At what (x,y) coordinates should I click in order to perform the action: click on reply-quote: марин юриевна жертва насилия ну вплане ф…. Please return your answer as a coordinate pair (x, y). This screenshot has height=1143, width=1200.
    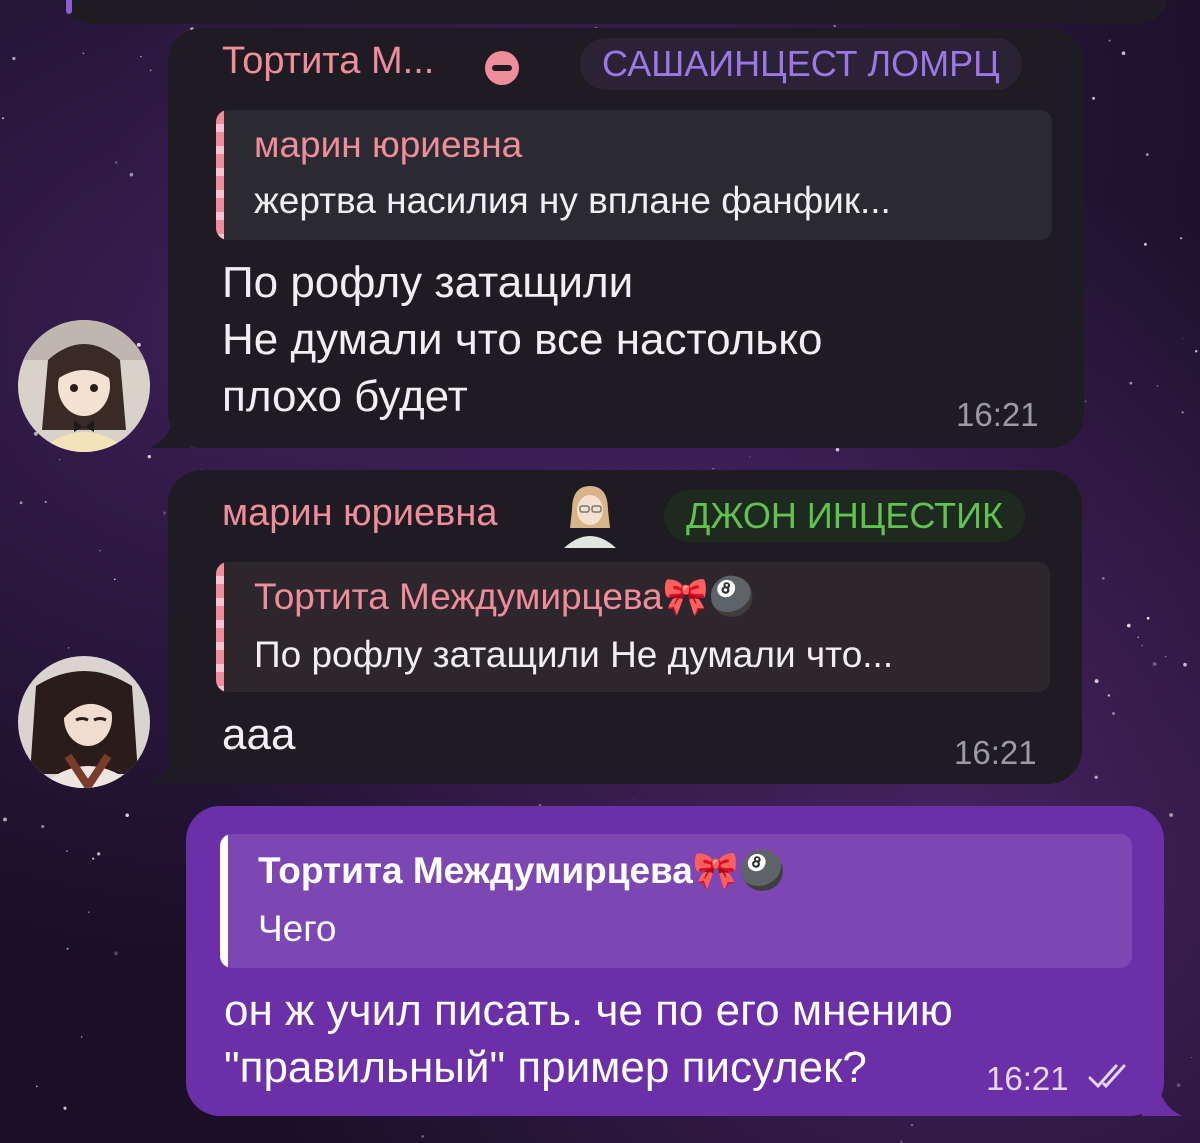
    Looking at the image, I should click on (634, 175).